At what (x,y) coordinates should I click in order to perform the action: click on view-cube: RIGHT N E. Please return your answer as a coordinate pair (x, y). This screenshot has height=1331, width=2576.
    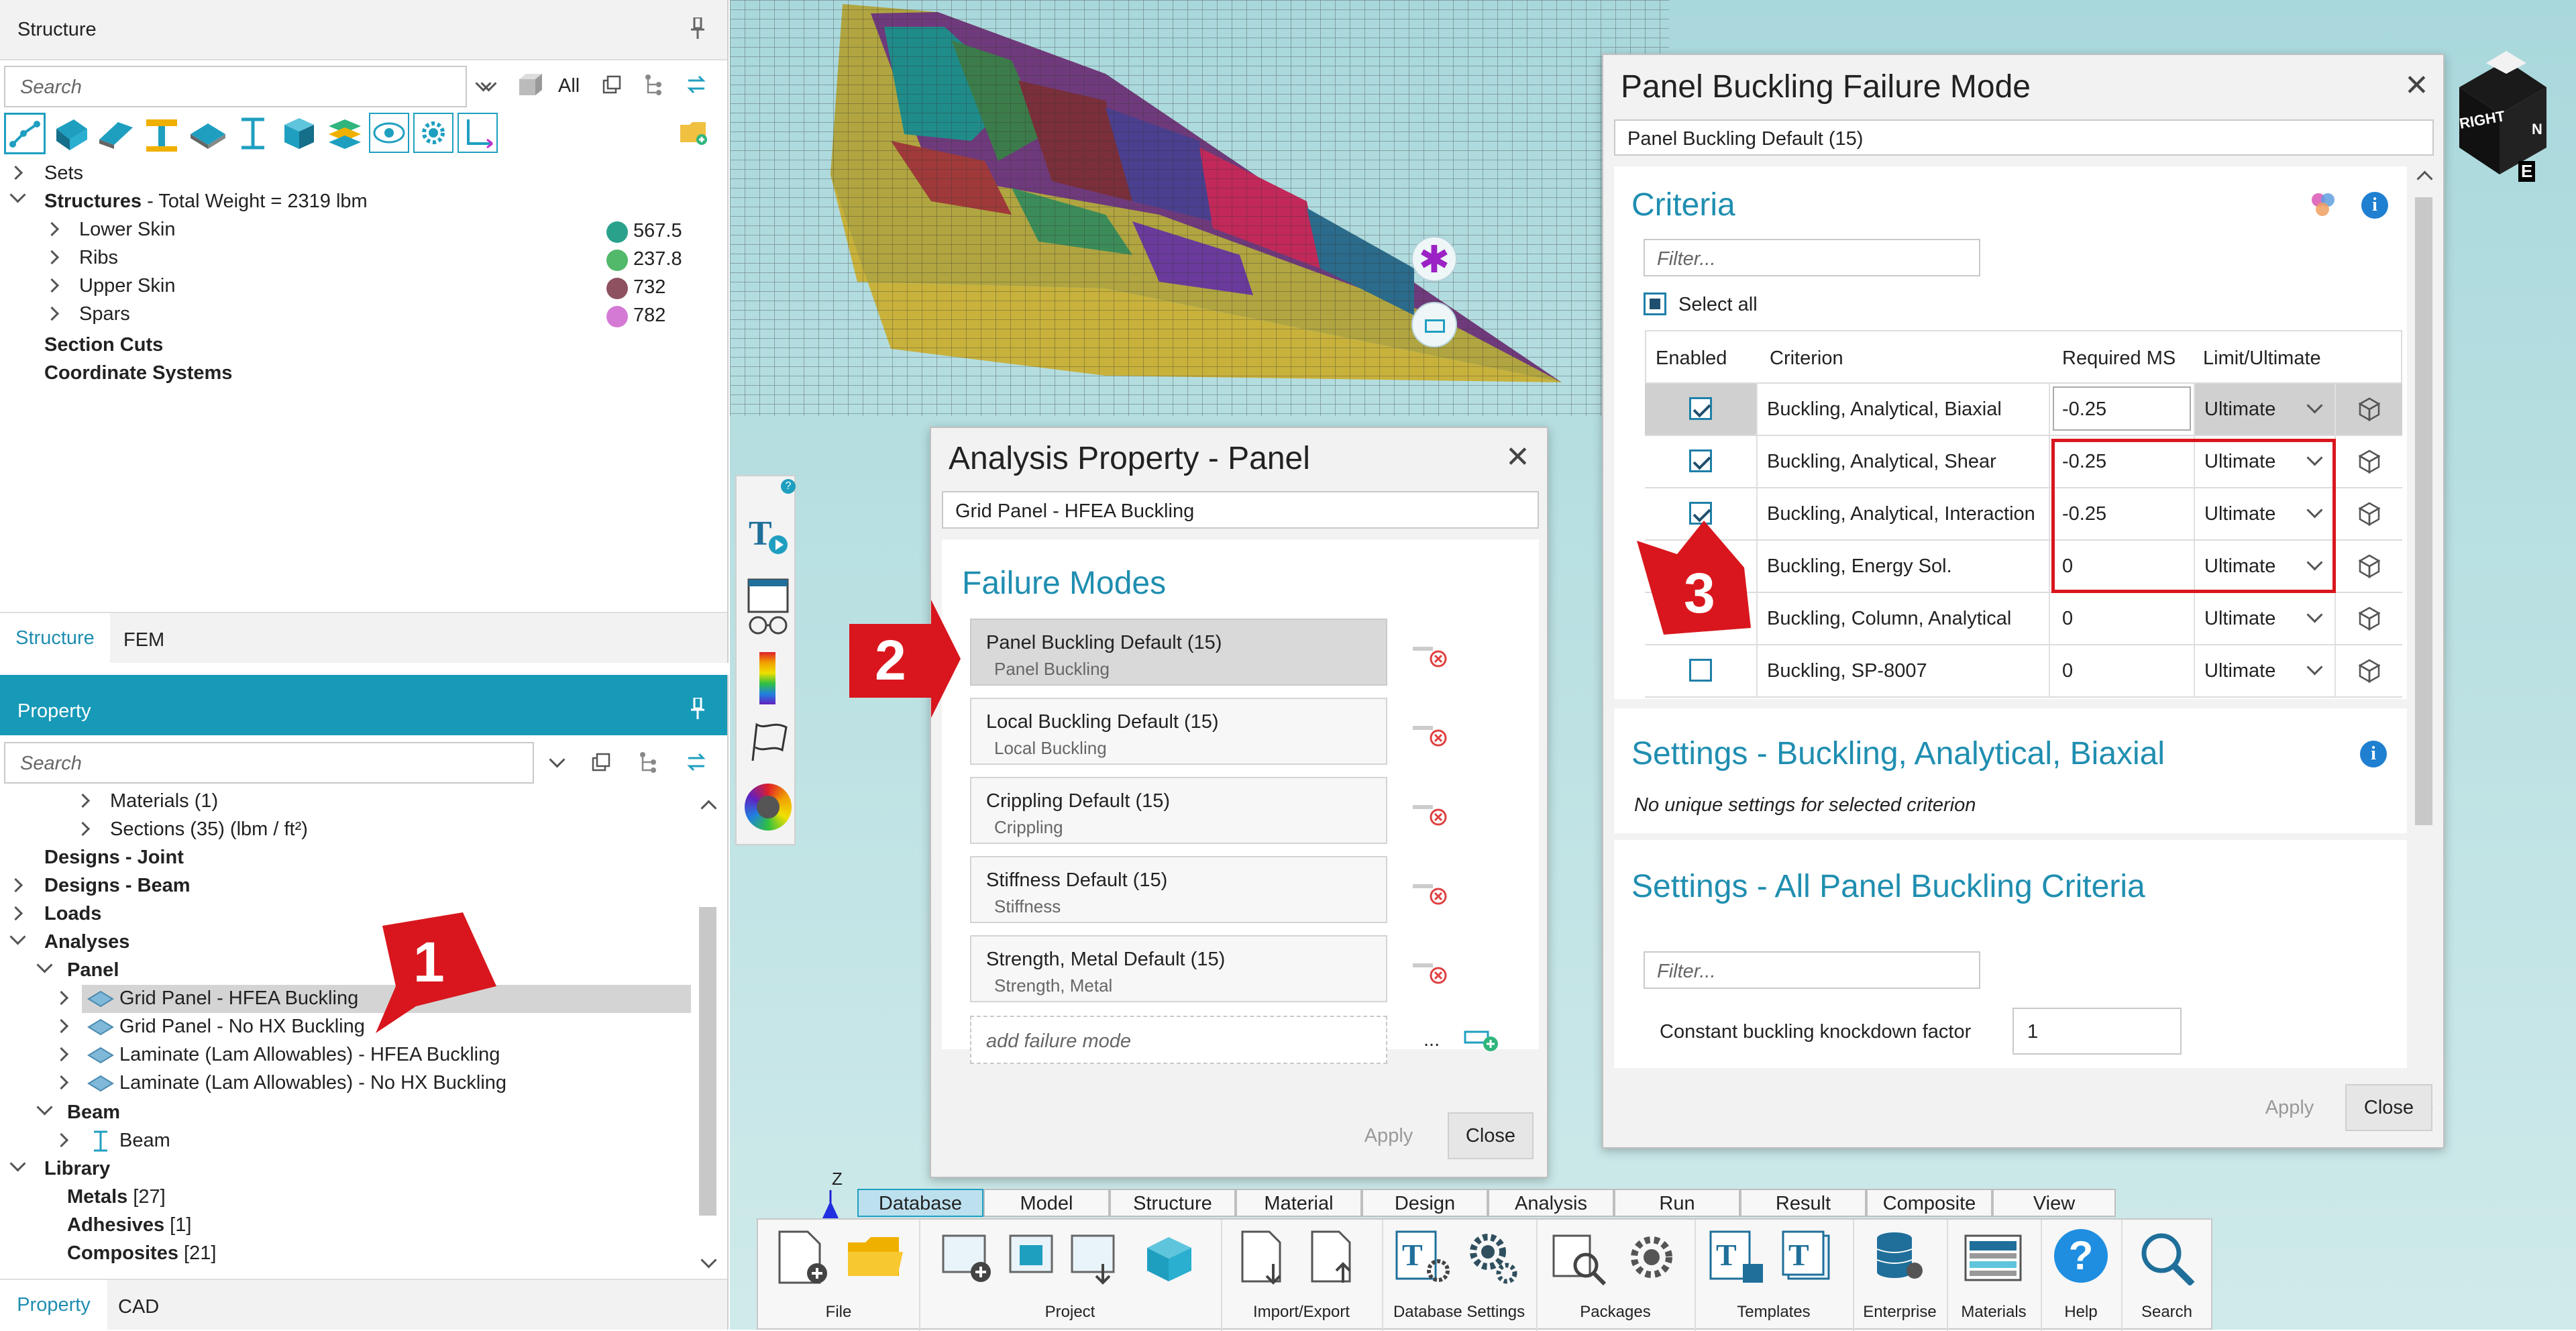
    Looking at the image, I should click on (2506, 114).